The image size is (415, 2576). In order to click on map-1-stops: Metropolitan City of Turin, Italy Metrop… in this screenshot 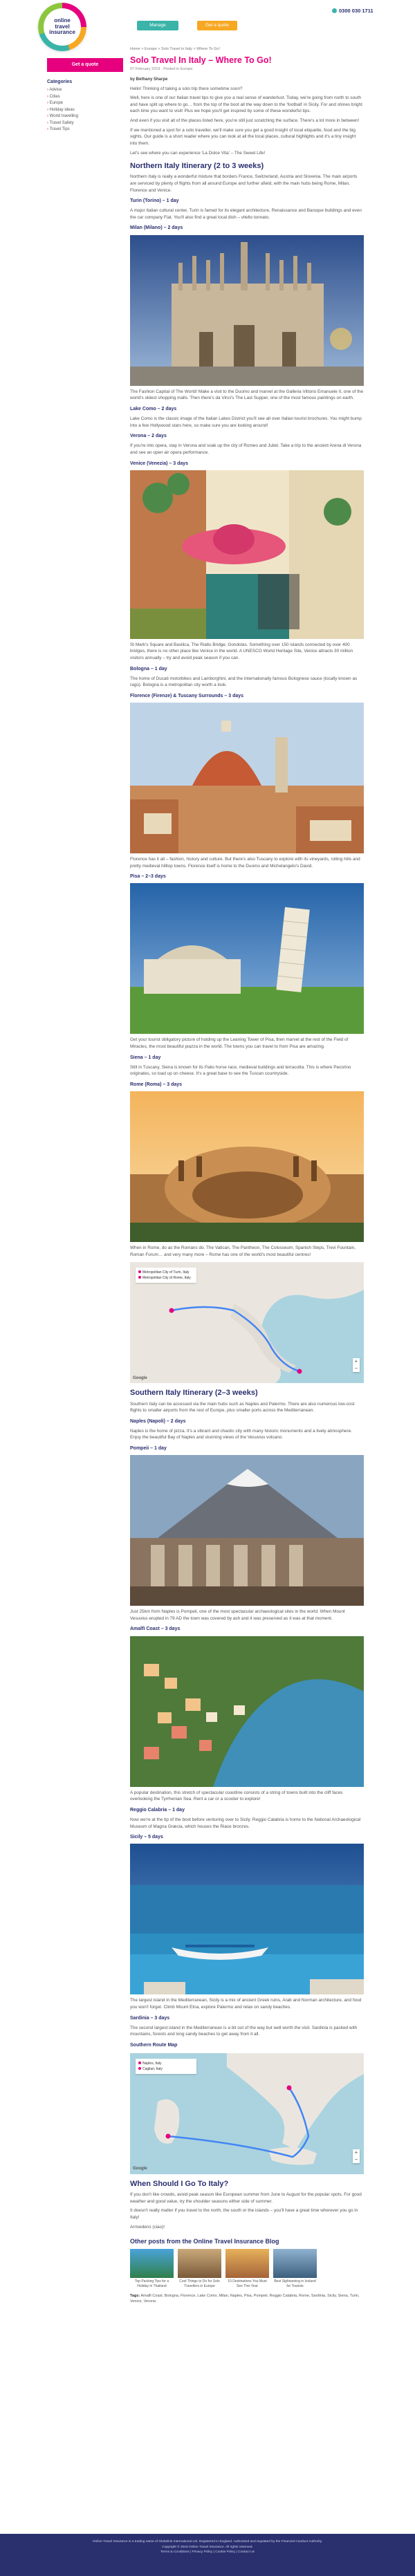, I will do `click(166, 1276)`.